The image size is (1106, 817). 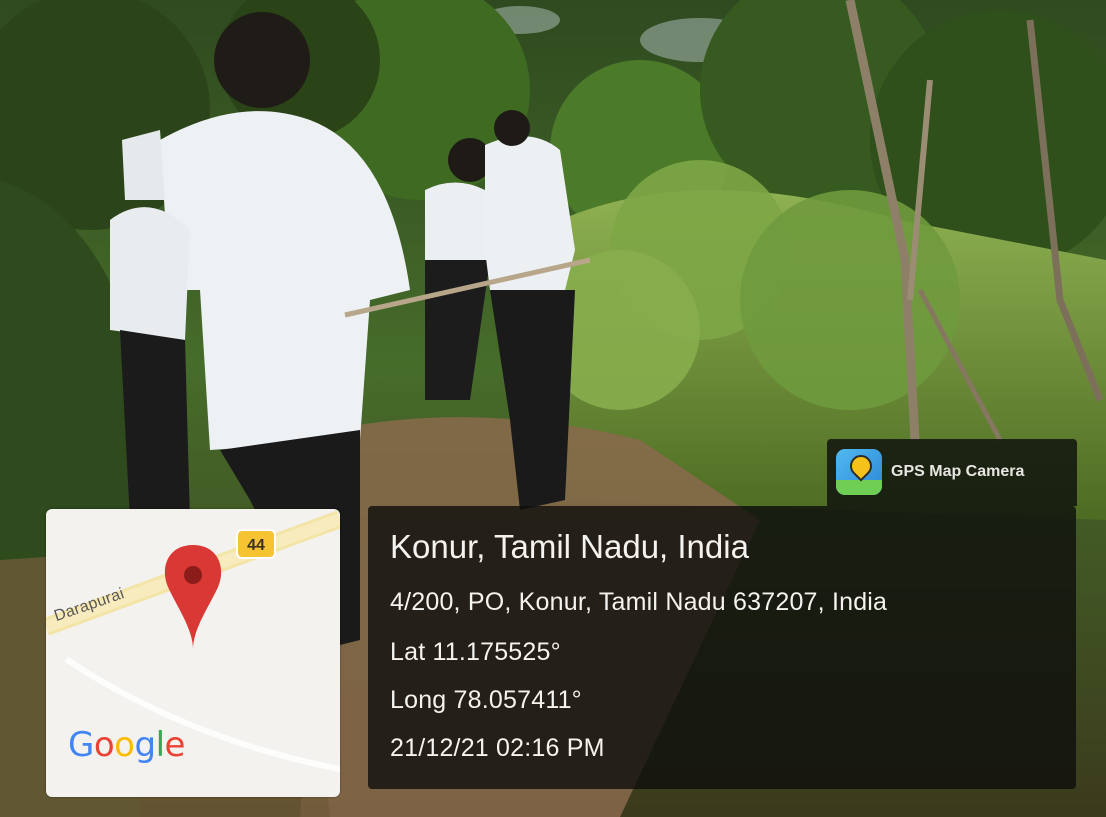 What do you see at coordinates (145, 745) in the screenshot?
I see `map-brand-letter: g` at bounding box center [145, 745].